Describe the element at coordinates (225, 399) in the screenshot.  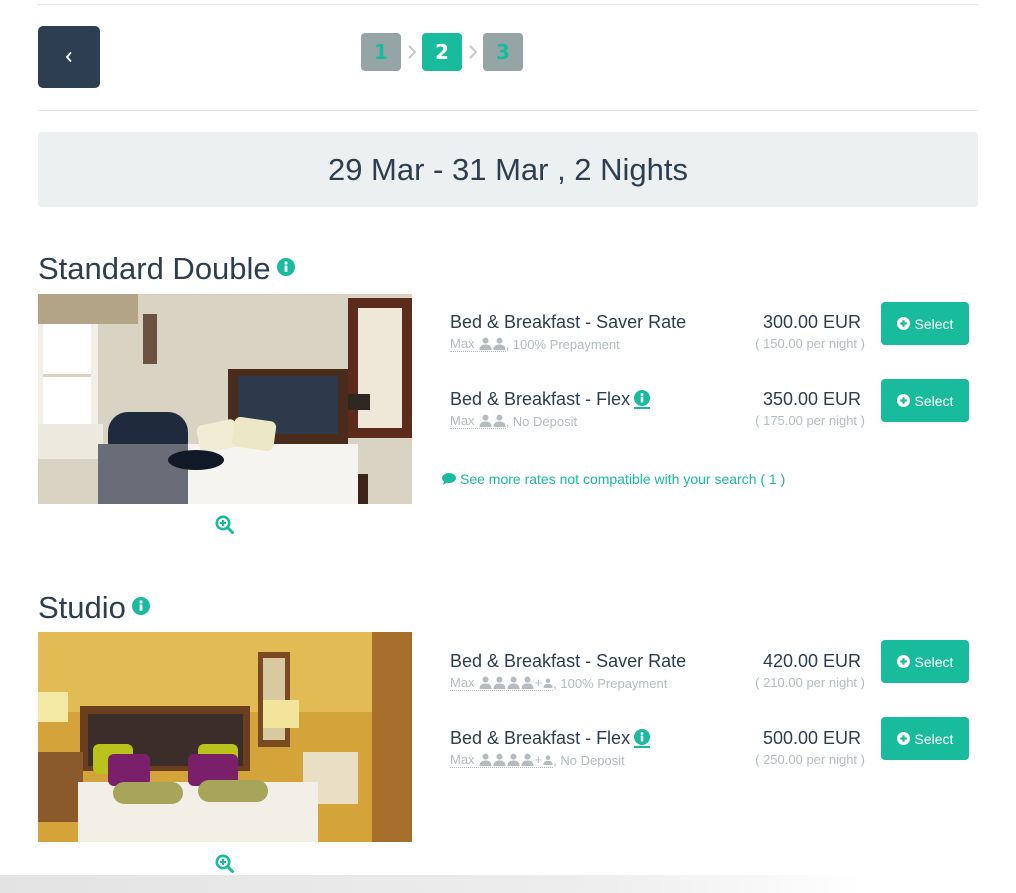
I see `room-photo-standard-double` at that location.